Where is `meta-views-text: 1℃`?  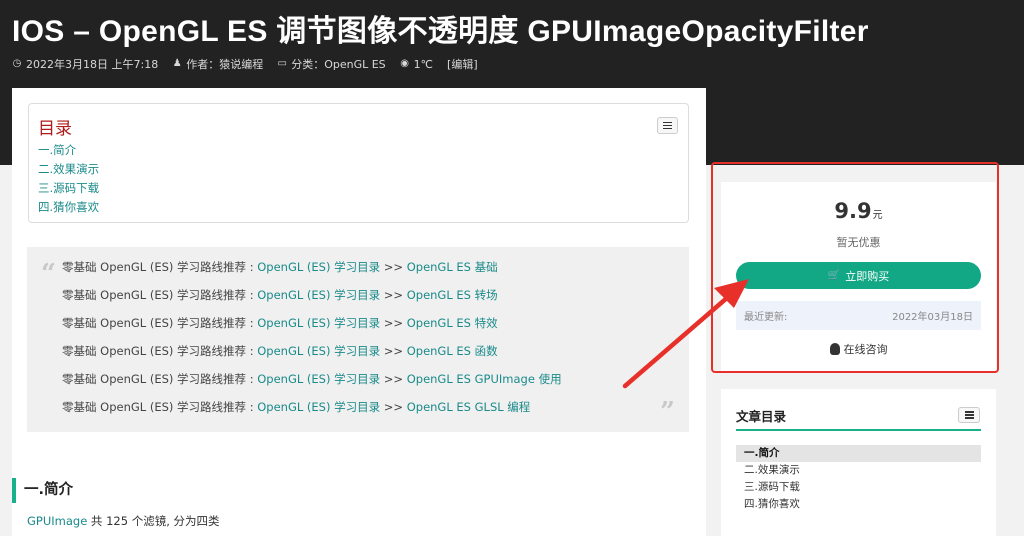
meta-views-text: 1℃ is located at coordinates (423, 64).